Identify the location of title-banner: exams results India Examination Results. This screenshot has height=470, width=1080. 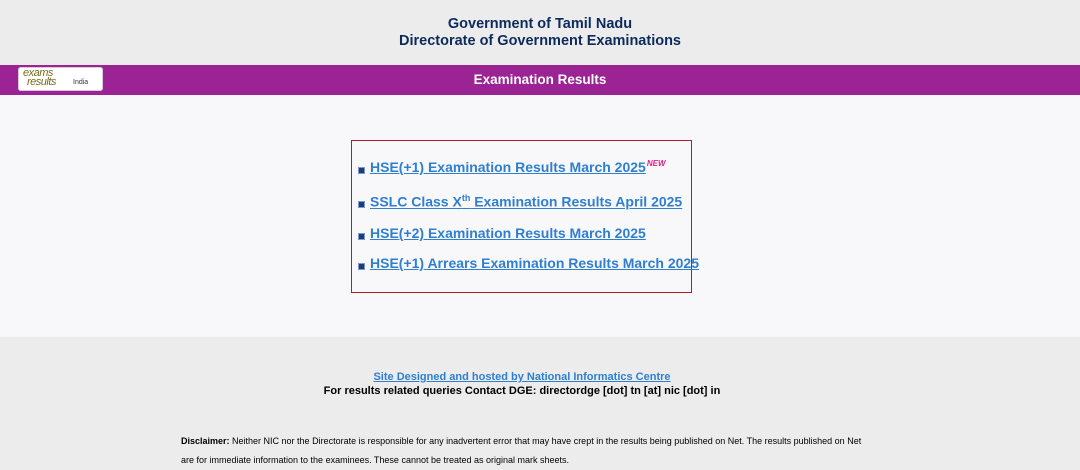
(540, 80).